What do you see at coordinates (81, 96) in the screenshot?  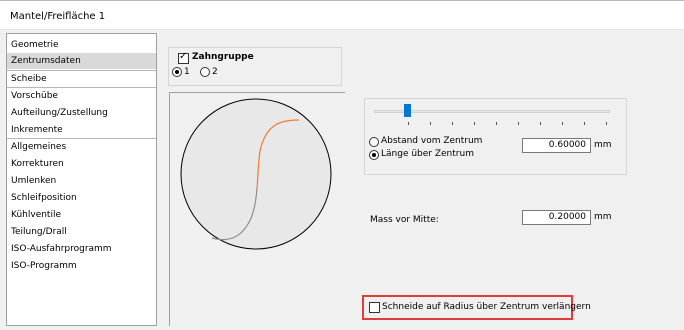 I see `sidebar-item-vorschuebe: Vorschübe` at bounding box center [81, 96].